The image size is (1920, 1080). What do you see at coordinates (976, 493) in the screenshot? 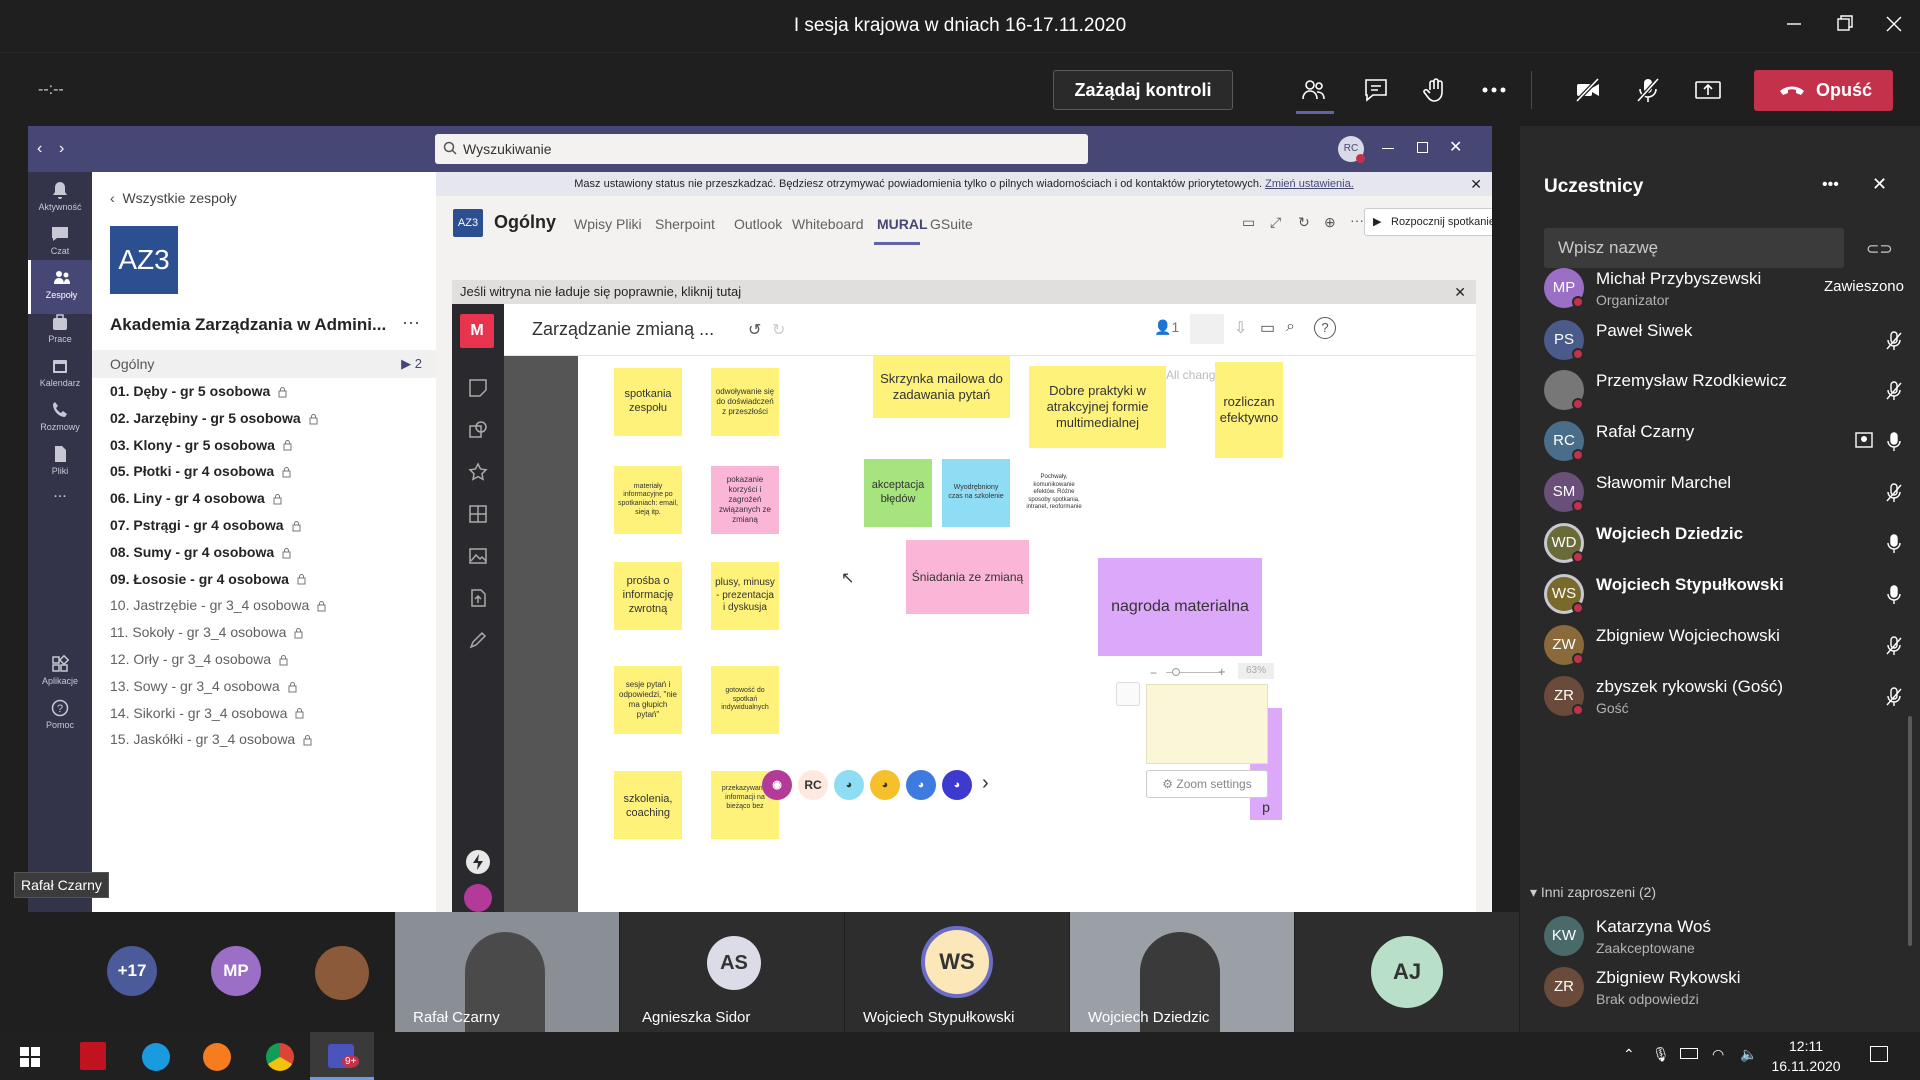
I see `sticky-note: Wyodrębniony czas na szkolenie` at bounding box center [976, 493].